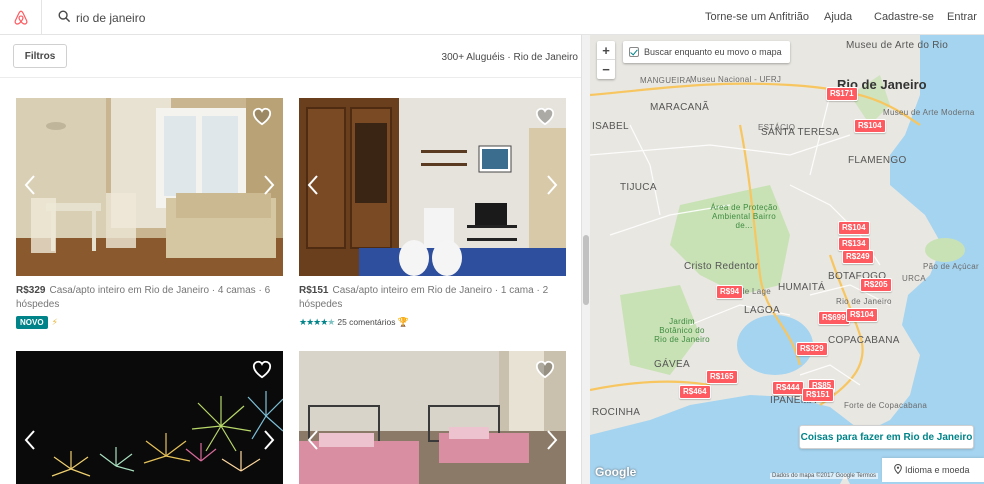  I want to click on price-marker: R$171, so click(842, 94).